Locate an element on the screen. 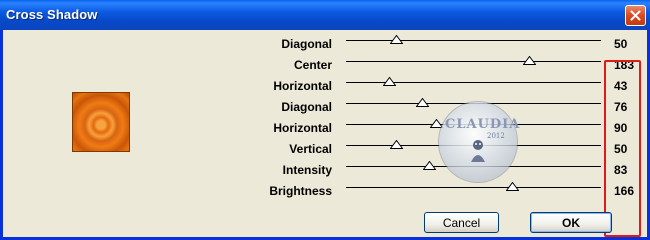  slider-label: Brightness is located at coordinates (300, 191).